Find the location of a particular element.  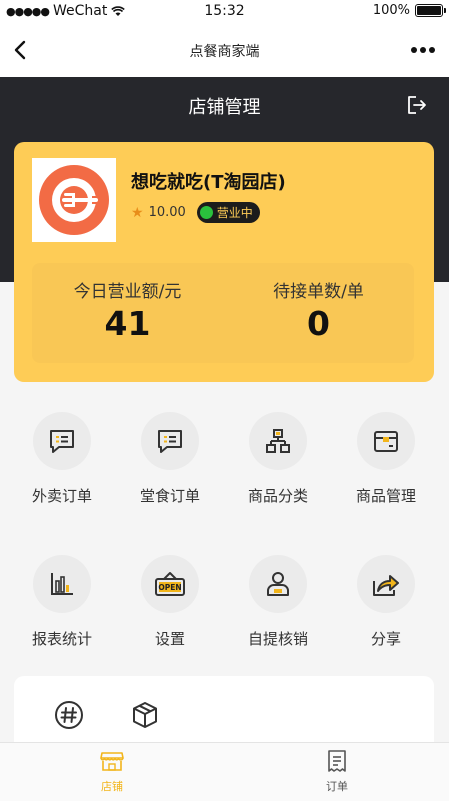

menu-share: 分享 is located at coordinates (386, 602).